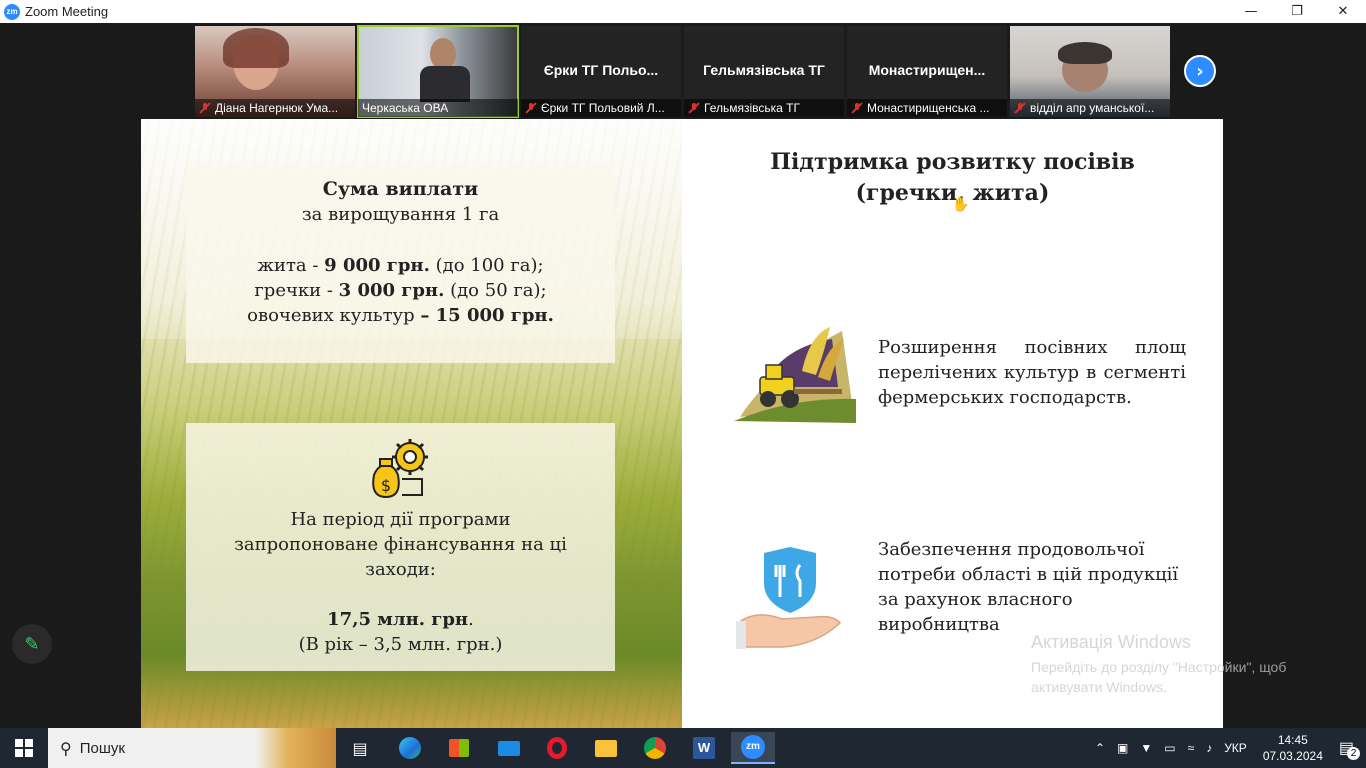  Describe the element at coordinates (1100, 748) in the screenshot. I see `tray-chevron-icon: ⌃` at that location.